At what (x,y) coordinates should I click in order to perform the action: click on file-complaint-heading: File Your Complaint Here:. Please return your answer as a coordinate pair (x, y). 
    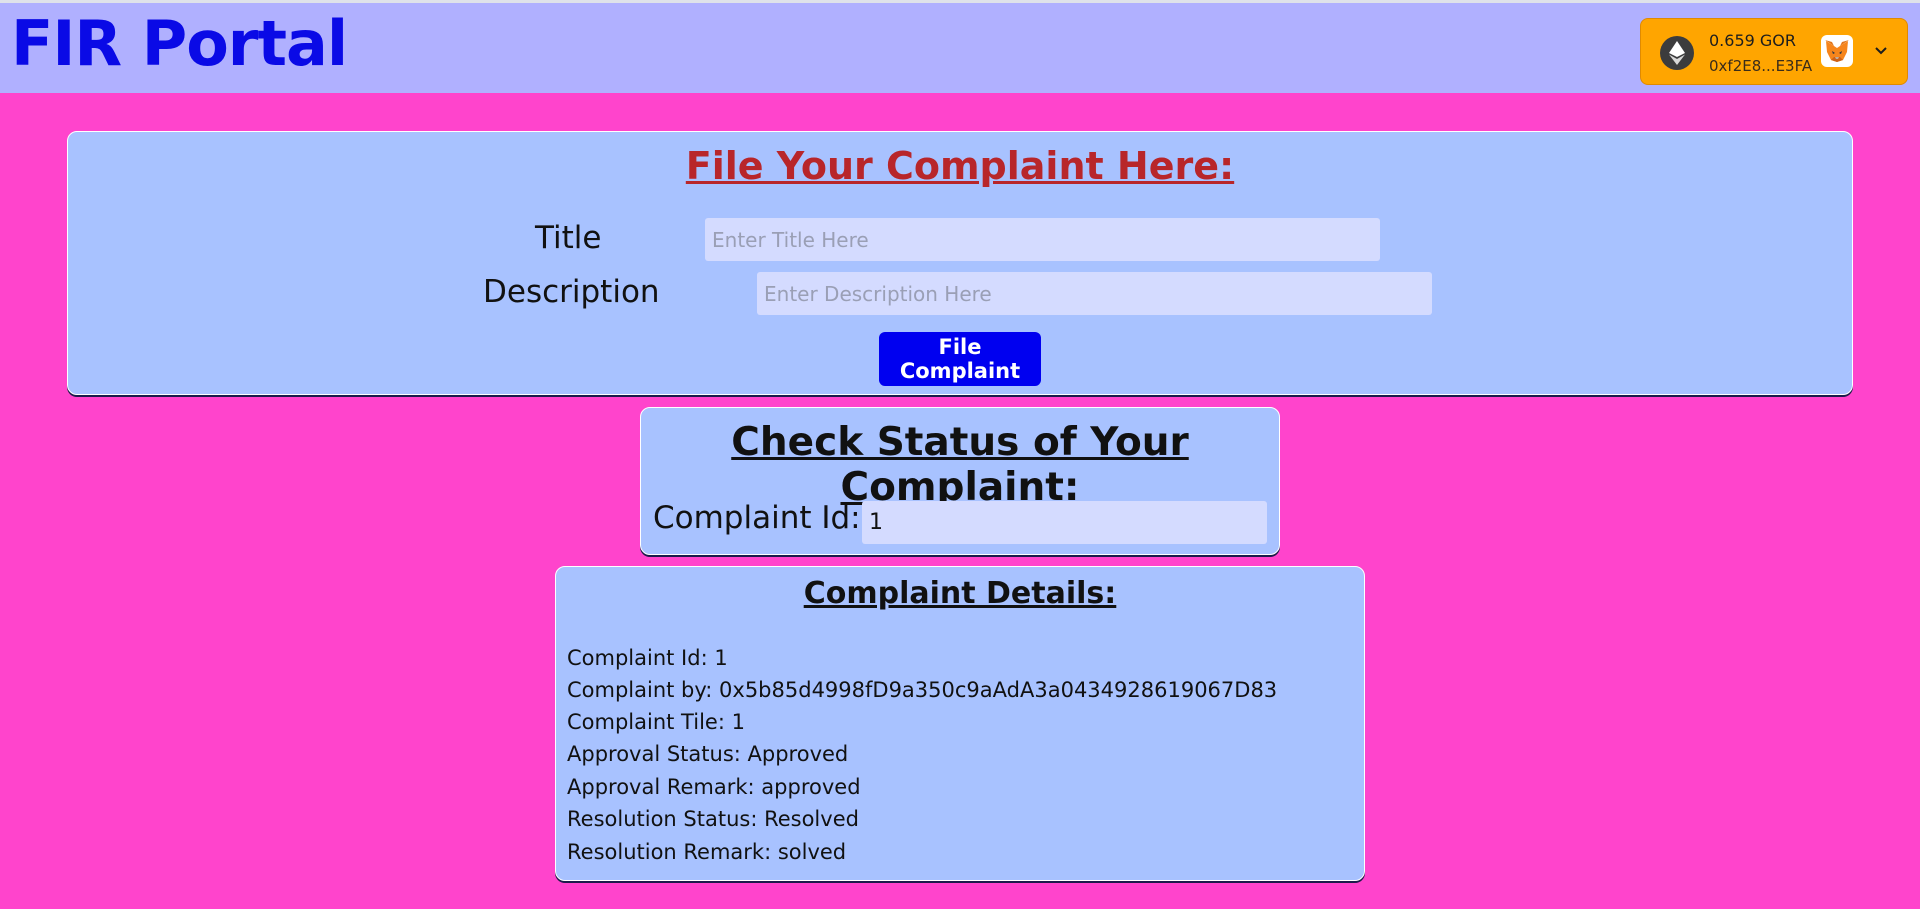
    Looking at the image, I should click on (960, 166).